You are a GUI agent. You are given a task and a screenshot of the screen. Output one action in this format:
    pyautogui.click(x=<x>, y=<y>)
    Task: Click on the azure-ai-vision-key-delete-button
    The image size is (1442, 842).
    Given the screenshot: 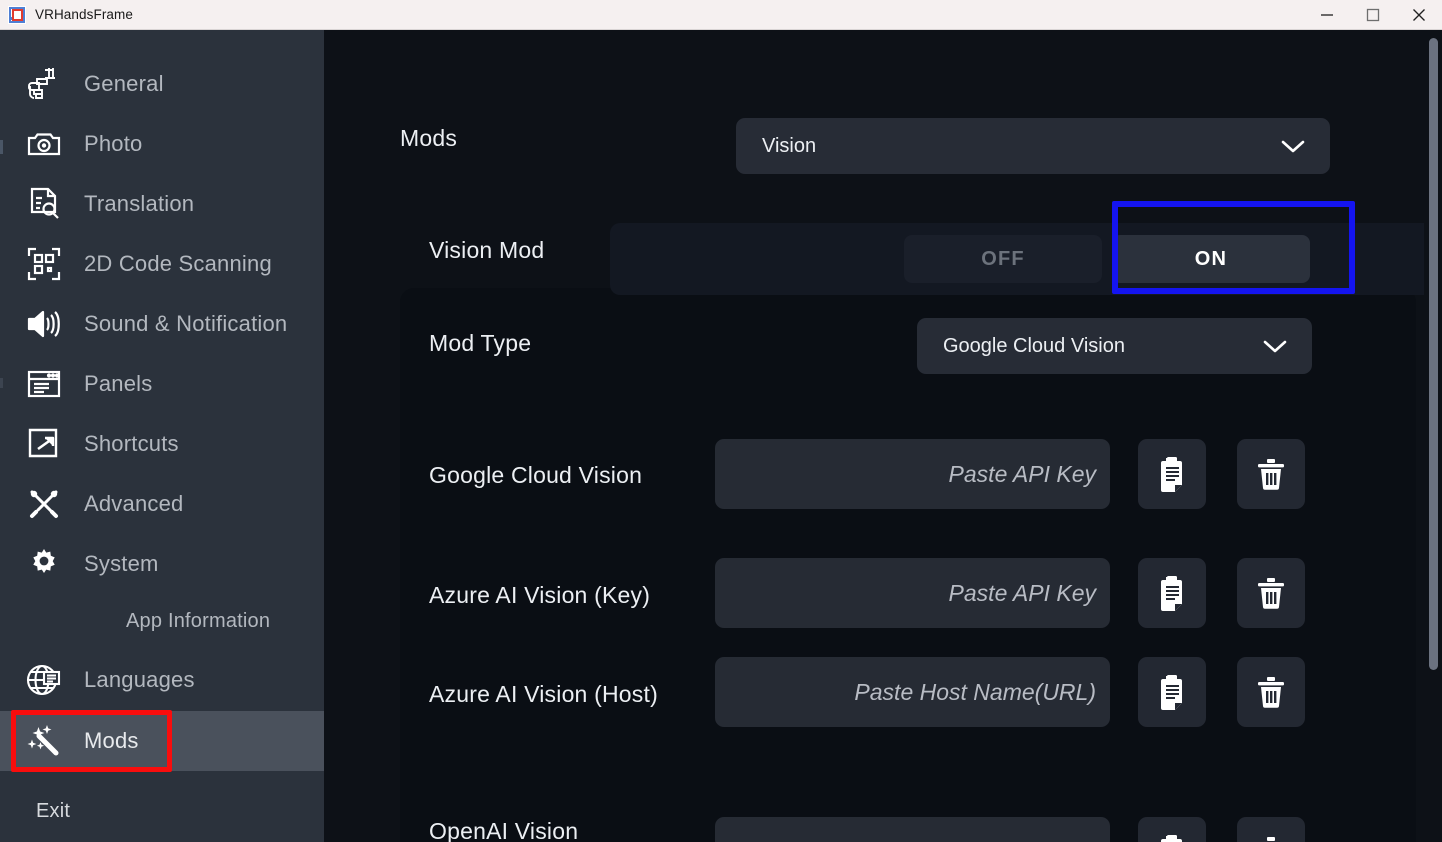 What is the action you would take?
    pyautogui.click(x=1271, y=593)
    